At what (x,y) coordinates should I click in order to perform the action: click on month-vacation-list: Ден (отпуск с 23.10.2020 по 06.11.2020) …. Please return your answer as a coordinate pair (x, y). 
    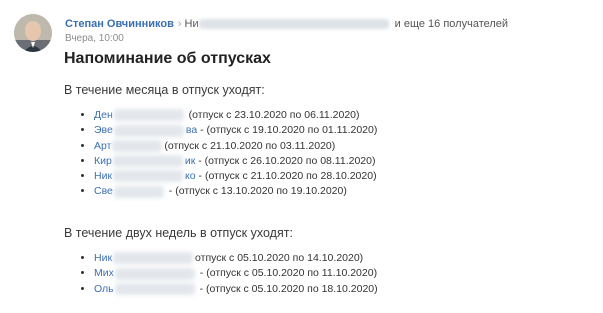
    Looking at the image, I should click on (227, 154).